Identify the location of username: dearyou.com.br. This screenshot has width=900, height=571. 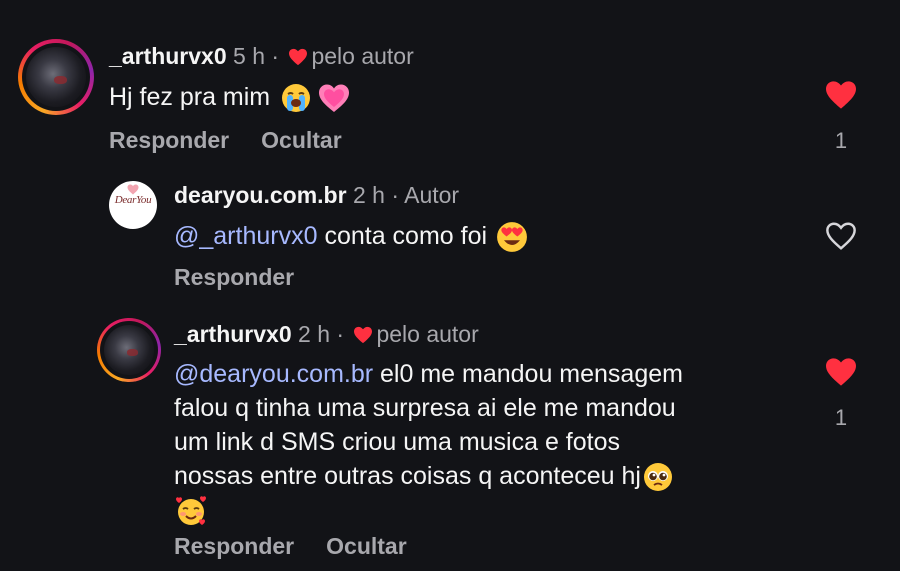
(260, 195).